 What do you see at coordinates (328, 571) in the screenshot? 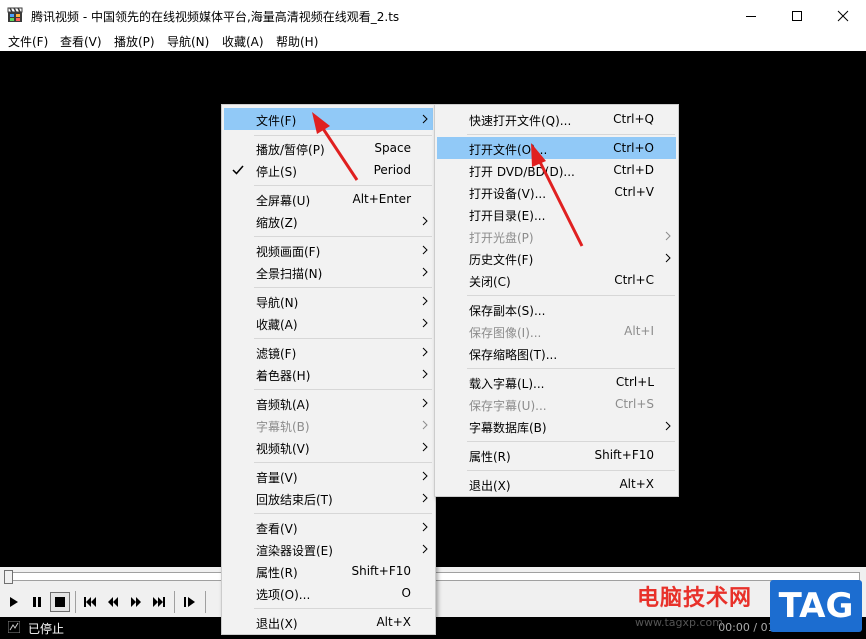
I see `context-menu-properties: 属性(R) Shift+F10` at bounding box center [328, 571].